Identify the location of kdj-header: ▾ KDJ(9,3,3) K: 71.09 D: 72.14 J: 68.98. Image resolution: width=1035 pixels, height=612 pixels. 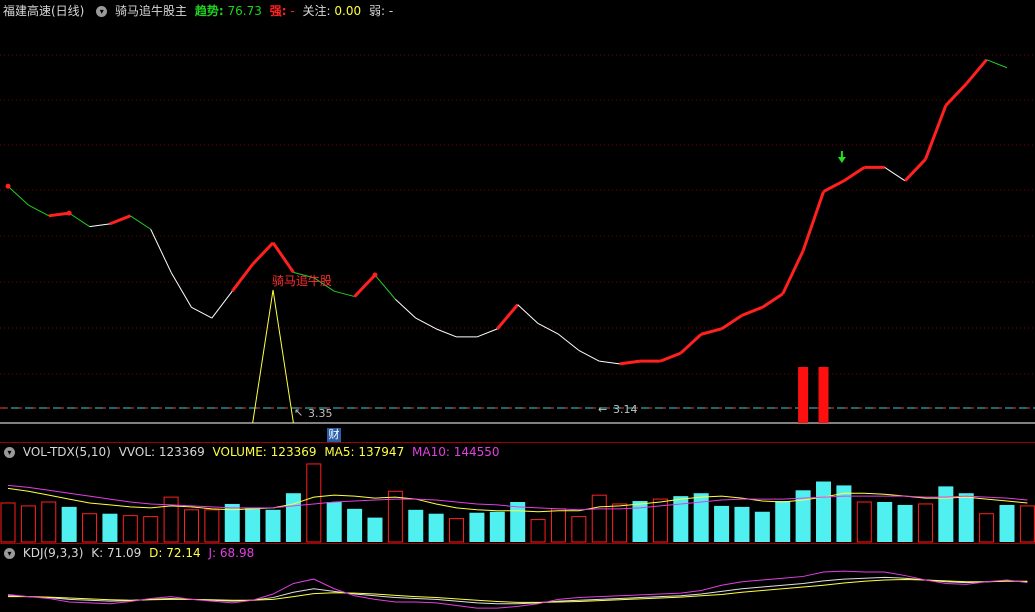
(129, 553).